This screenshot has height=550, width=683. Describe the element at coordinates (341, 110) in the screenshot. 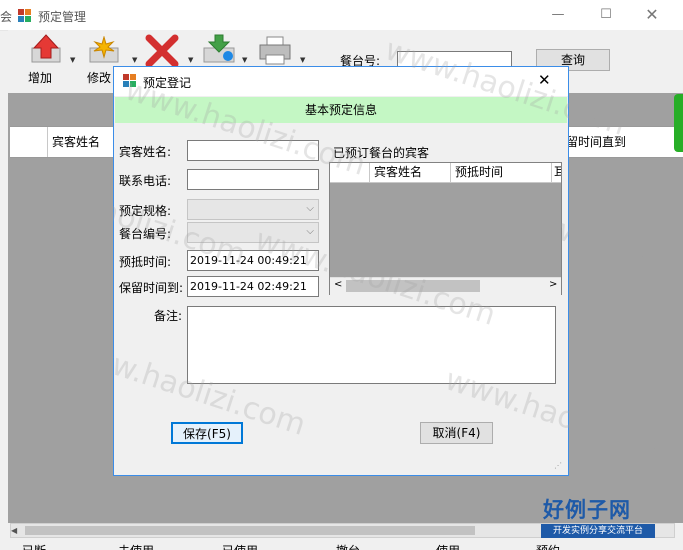

I see `dialog-banner: 基本预定信息` at that location.